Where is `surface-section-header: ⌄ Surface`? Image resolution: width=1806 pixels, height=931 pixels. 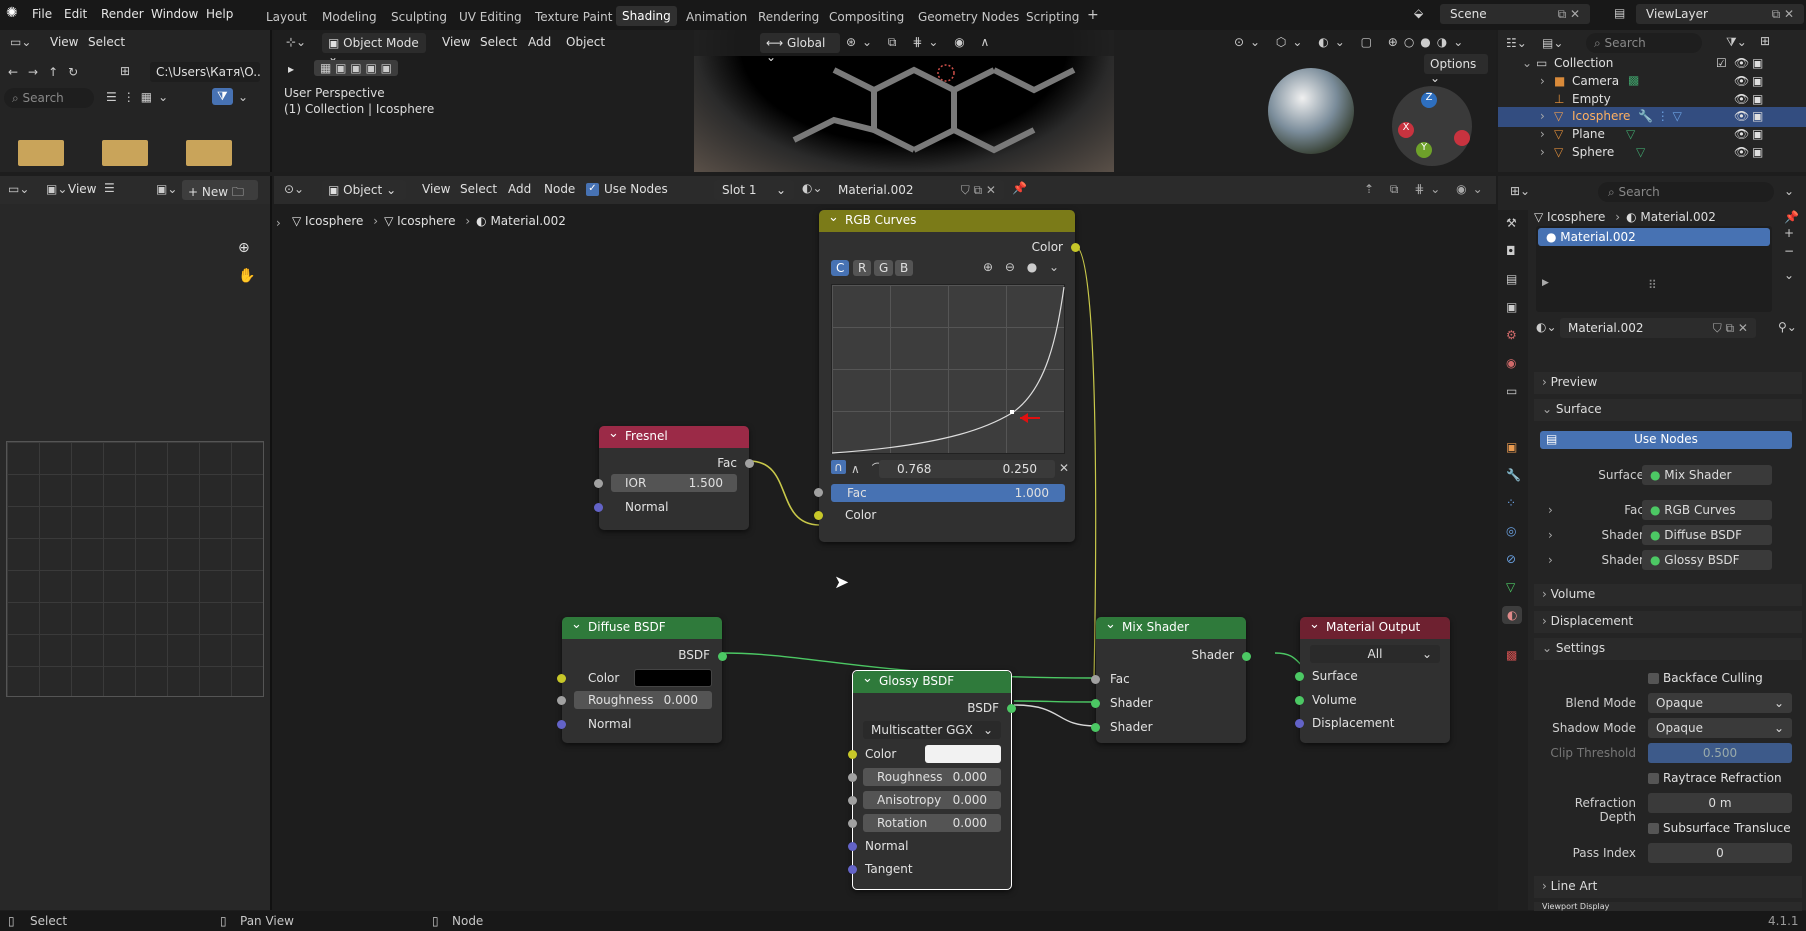 surface-section-header: ⌄ Surface is located at coordinates (1668, 410).